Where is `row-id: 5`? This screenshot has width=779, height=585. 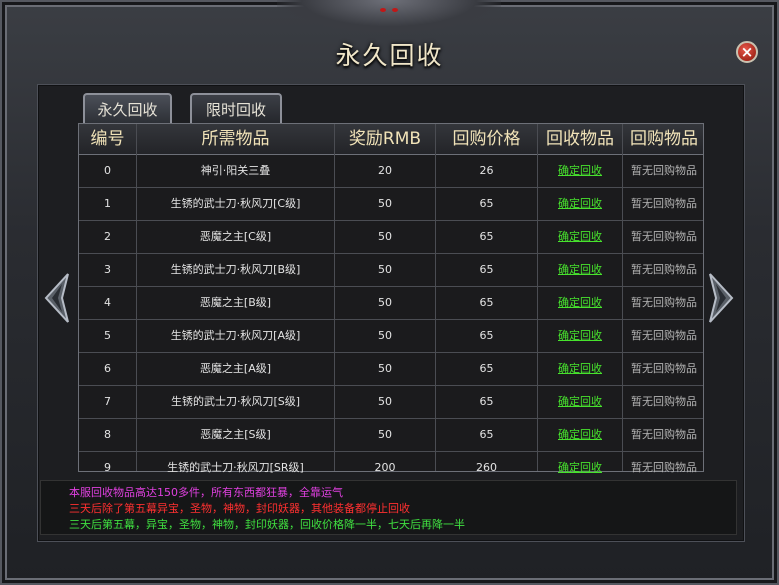 row-id: 5 is located at coordinates (107, 335).